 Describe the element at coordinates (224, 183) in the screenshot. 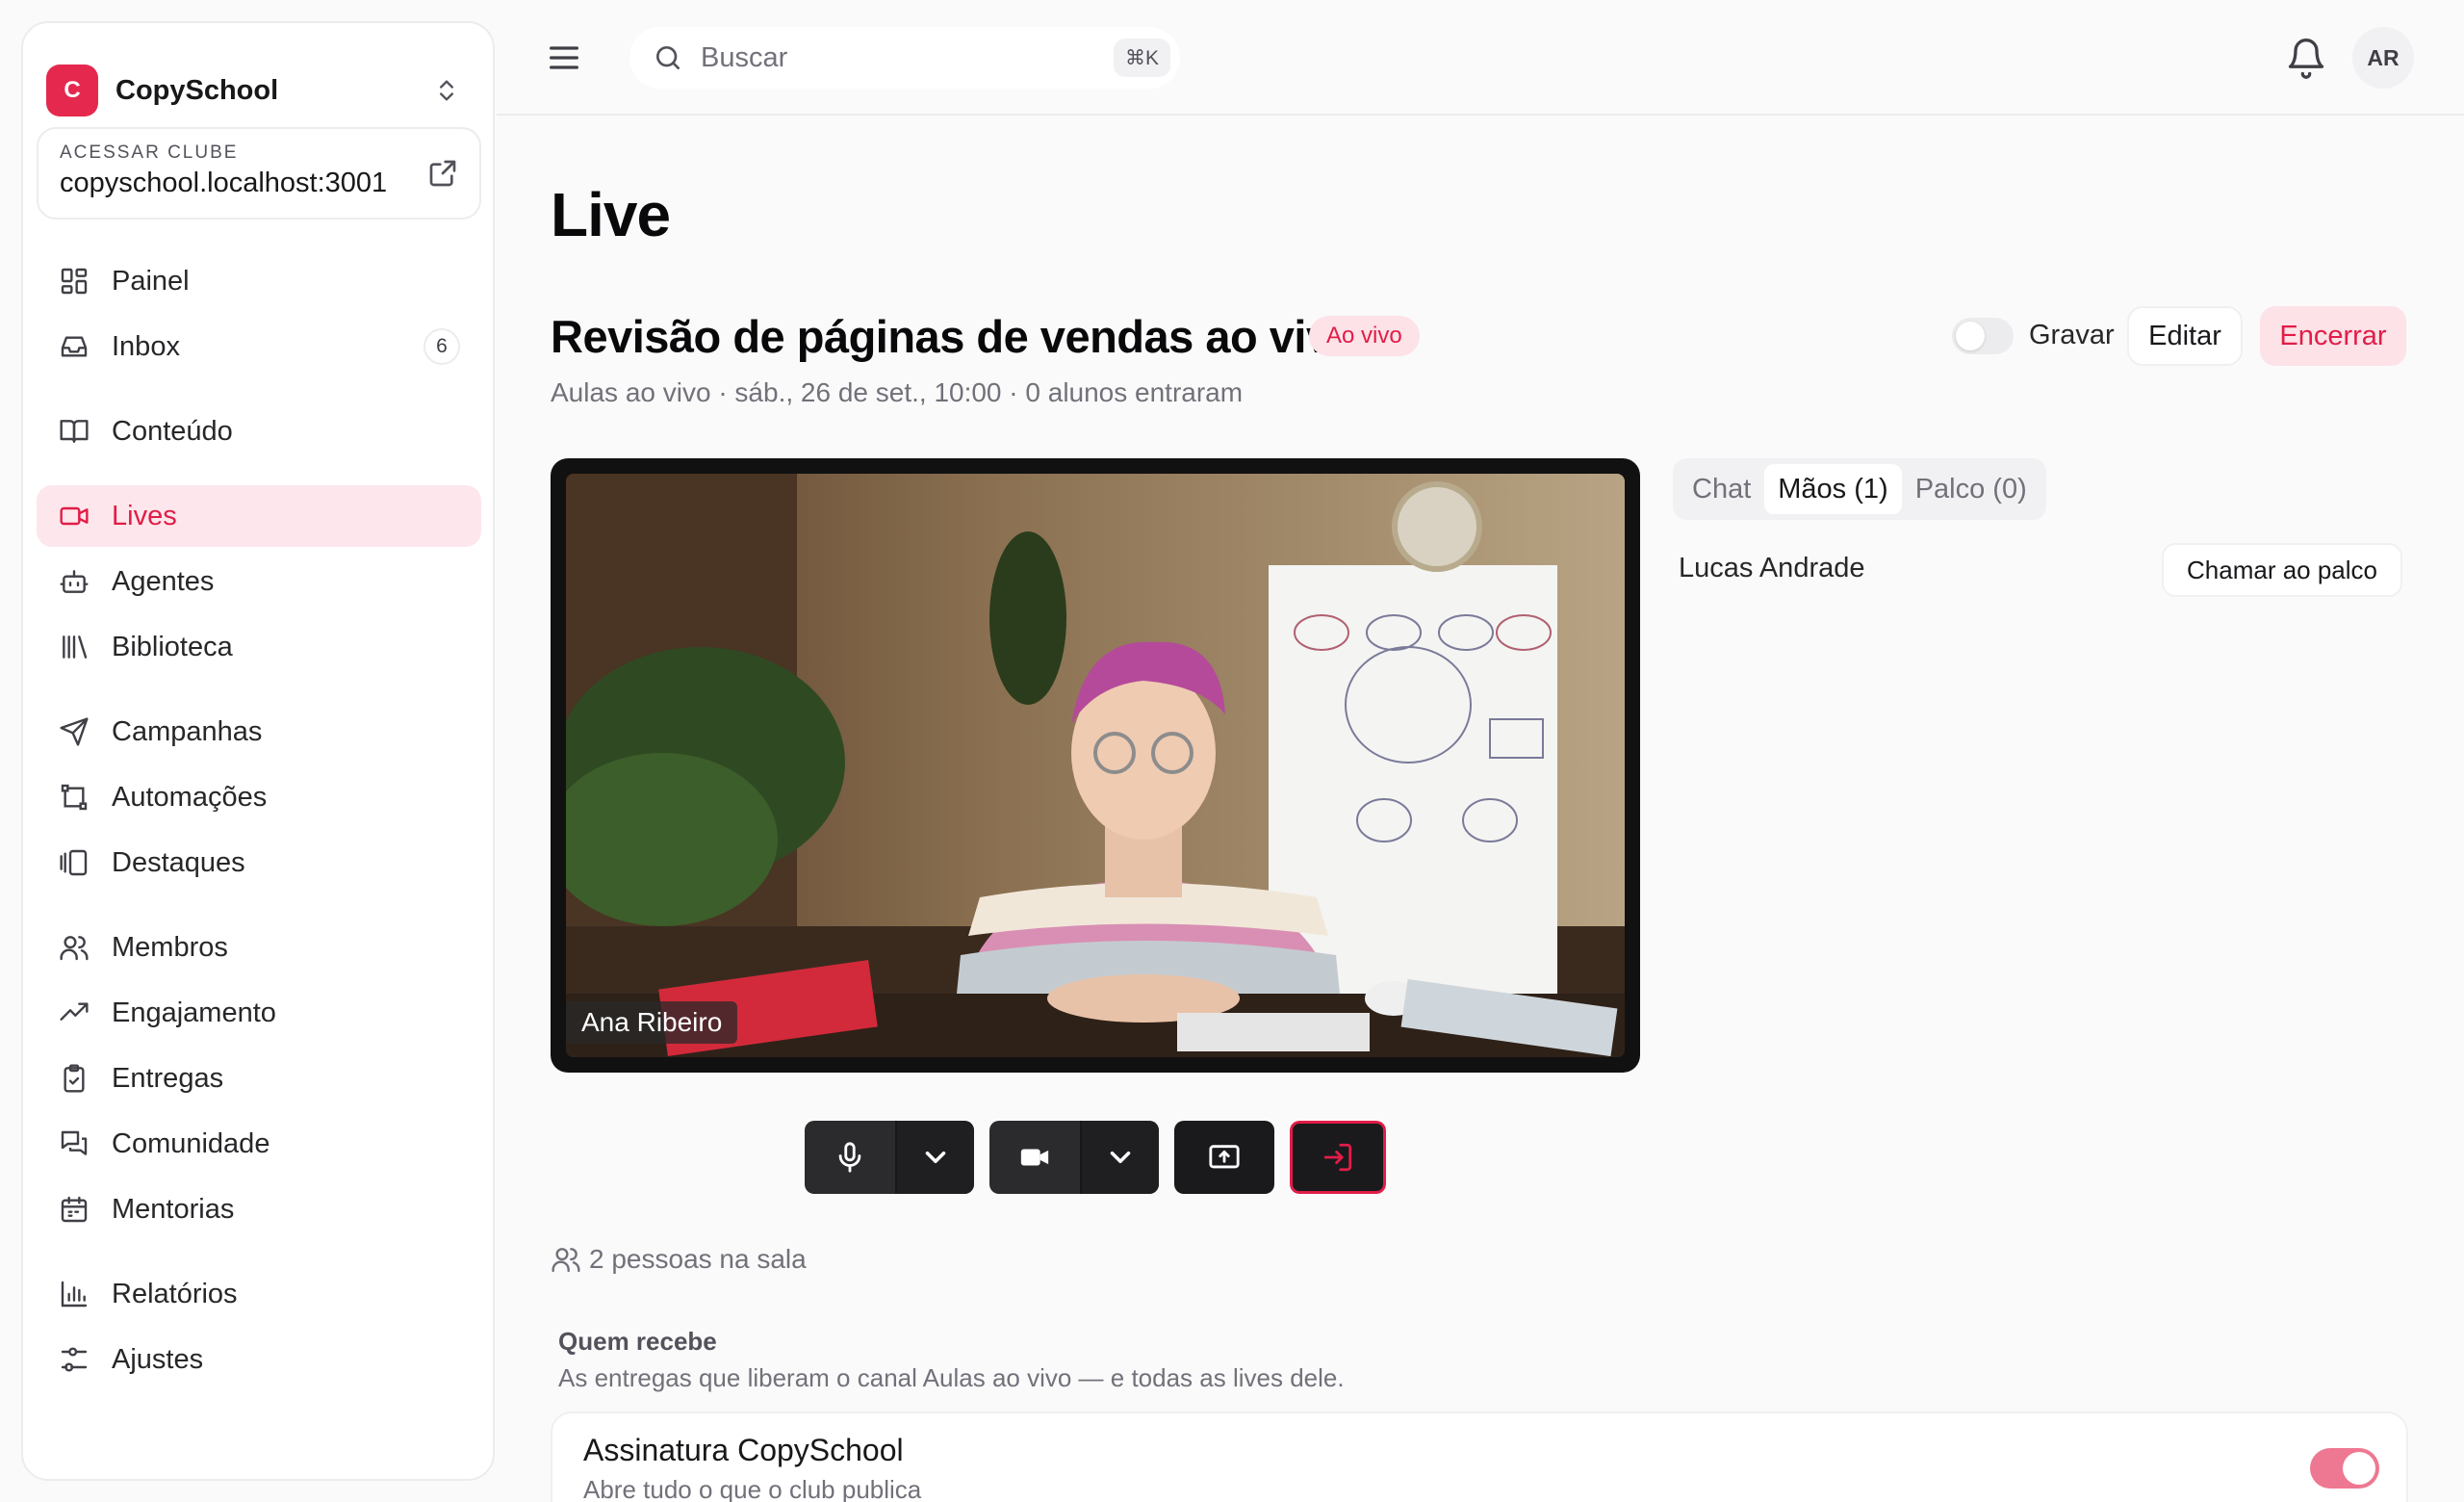

I see `club-url: copyschool.localhost:3001` at that location.